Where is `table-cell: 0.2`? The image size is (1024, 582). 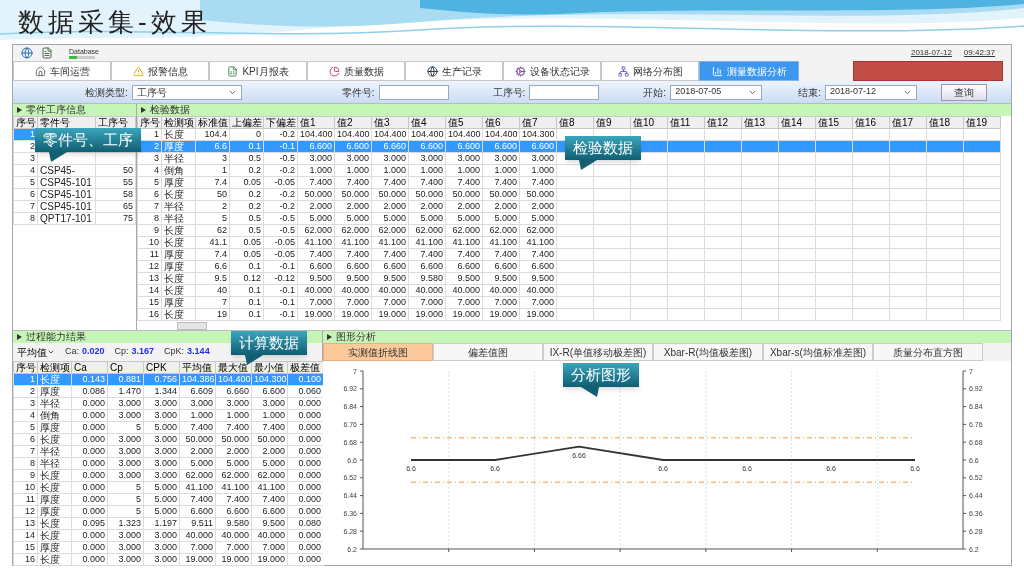
table-cell: 0.2 is located at coordinates (254, 170).